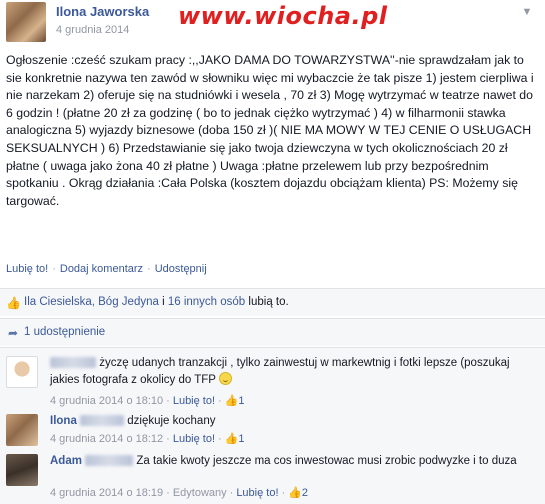  I want to click on comment-date: 4 grudnia 2014 o 18:19, so click(106, 493).